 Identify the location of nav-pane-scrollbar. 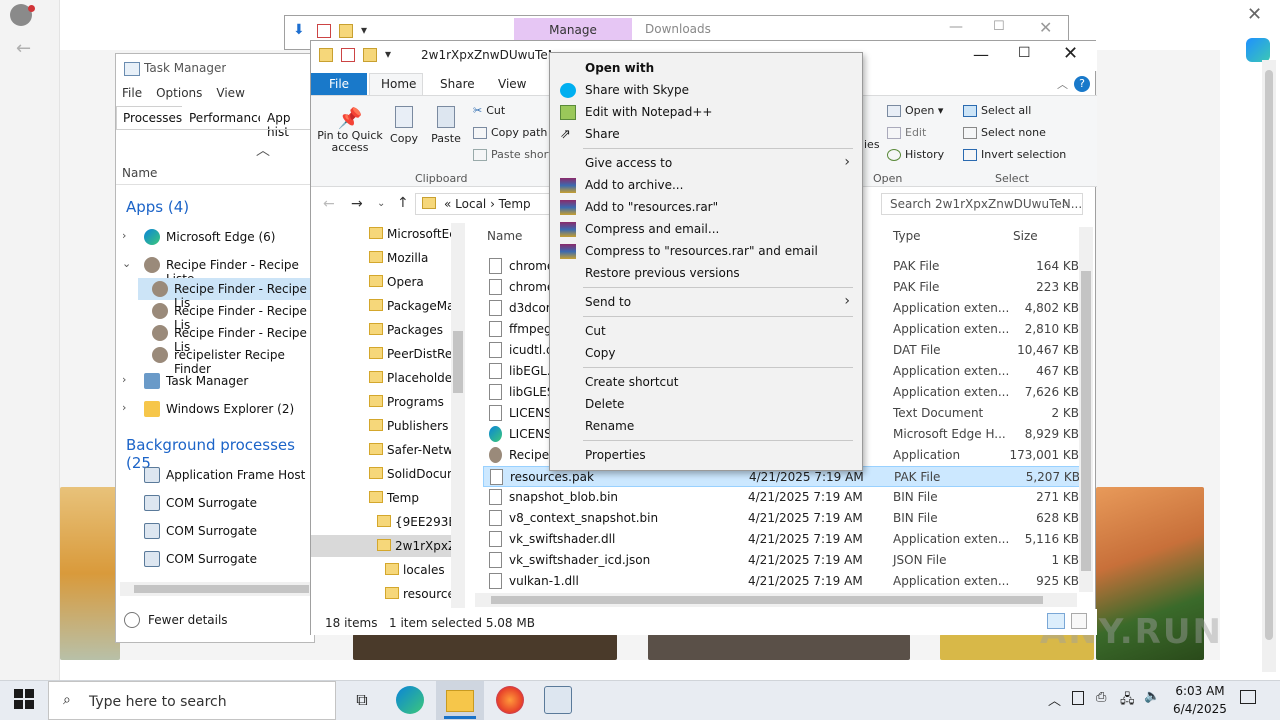
(458, 415).